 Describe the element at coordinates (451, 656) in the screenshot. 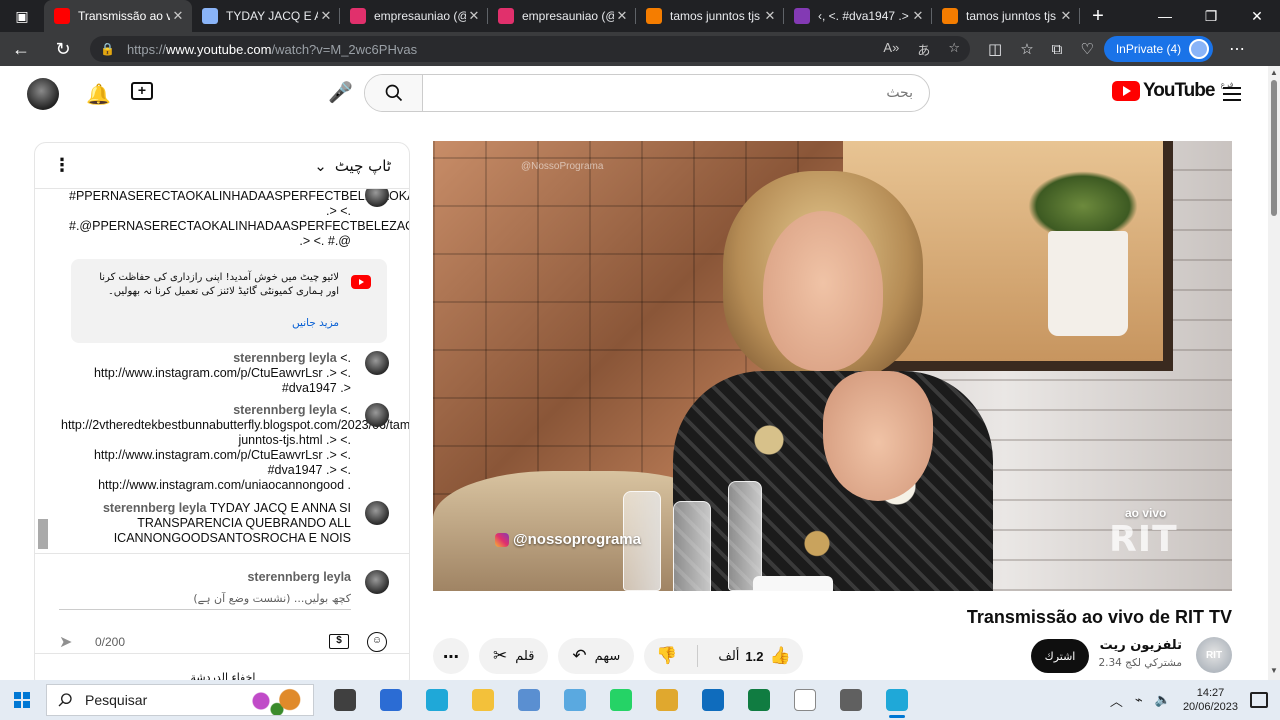

I see `more-actions-button: ⋯` at that location.